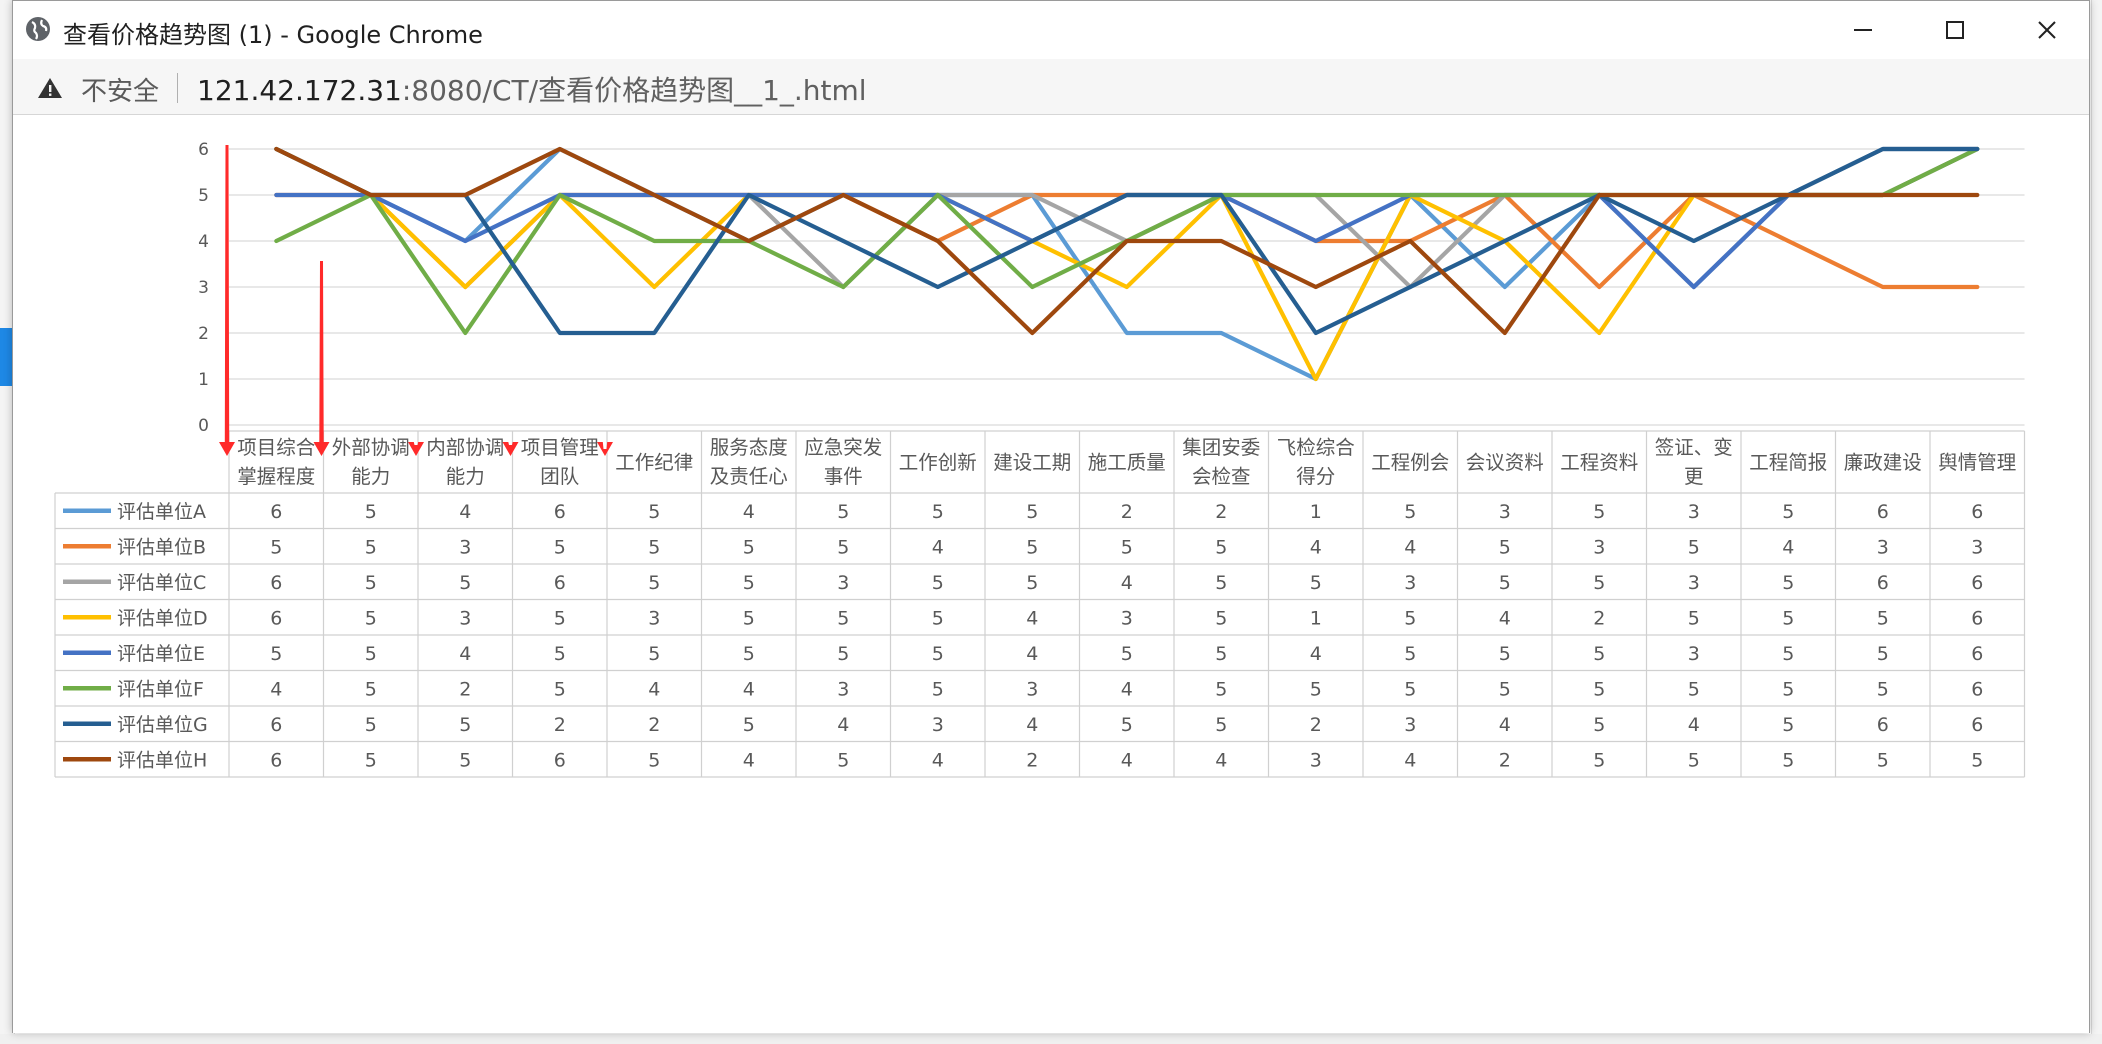 Image resolution: width=2102 pixels, height=1044 pixels. Describe the element at coordinates (273, 35) in the screenshot. I see `window-title: 查看价格趋势图 (1) - Google Chrome` at that location.